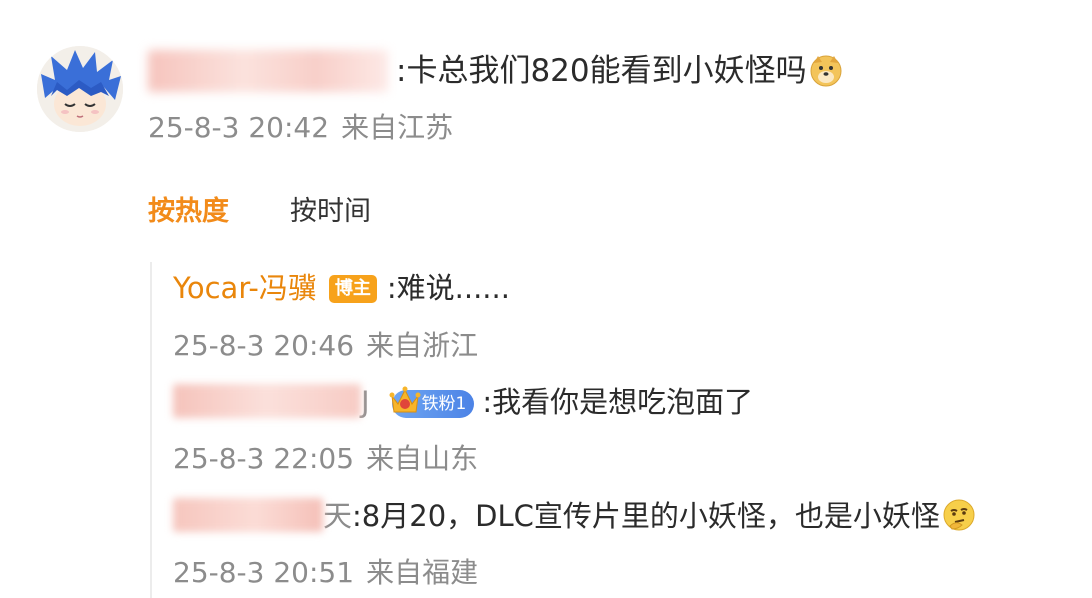 This screenshot has height=598, width=1092. I want to click on main-comment-text: :卡总我们820能看到小妖怪吗, so click(619, 71).